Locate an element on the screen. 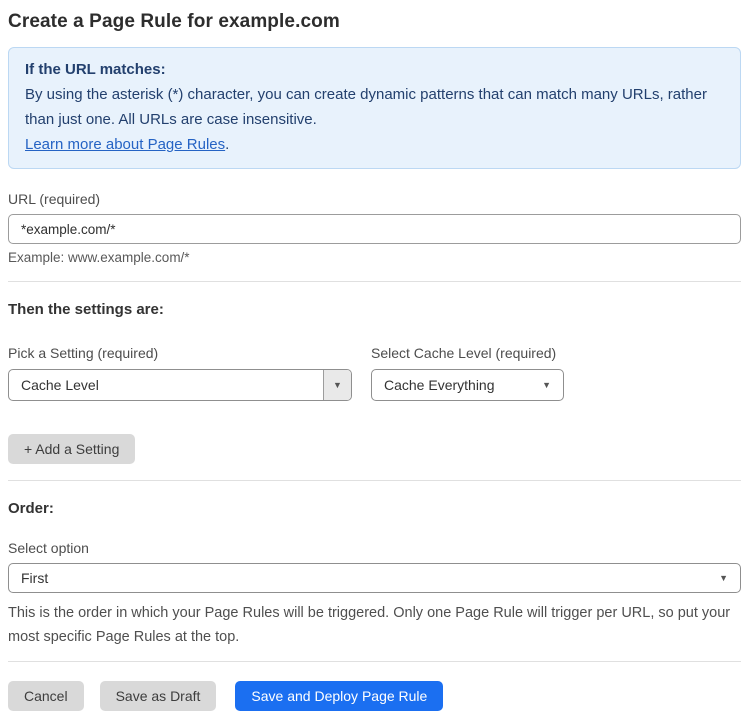 The height and width of the screenshot is (711, 750). order-section-heading: Order: is located at coordinates (31, 508).